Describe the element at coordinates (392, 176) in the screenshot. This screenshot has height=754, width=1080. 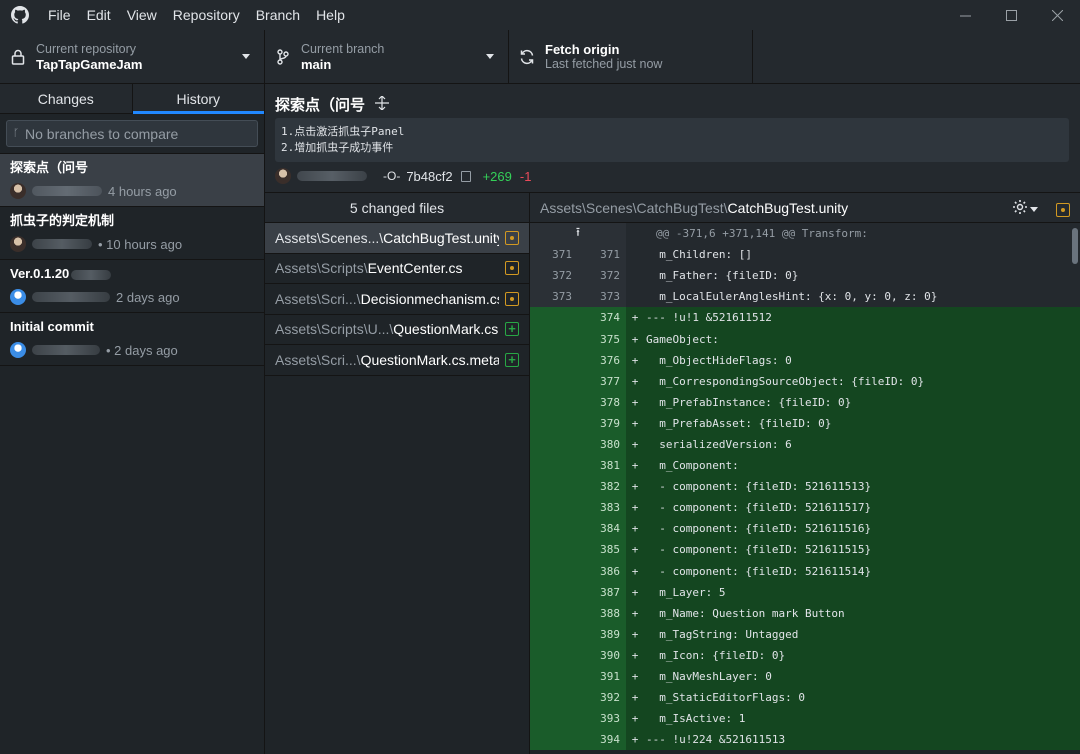
I see `commit-icon: -O-` at that location.